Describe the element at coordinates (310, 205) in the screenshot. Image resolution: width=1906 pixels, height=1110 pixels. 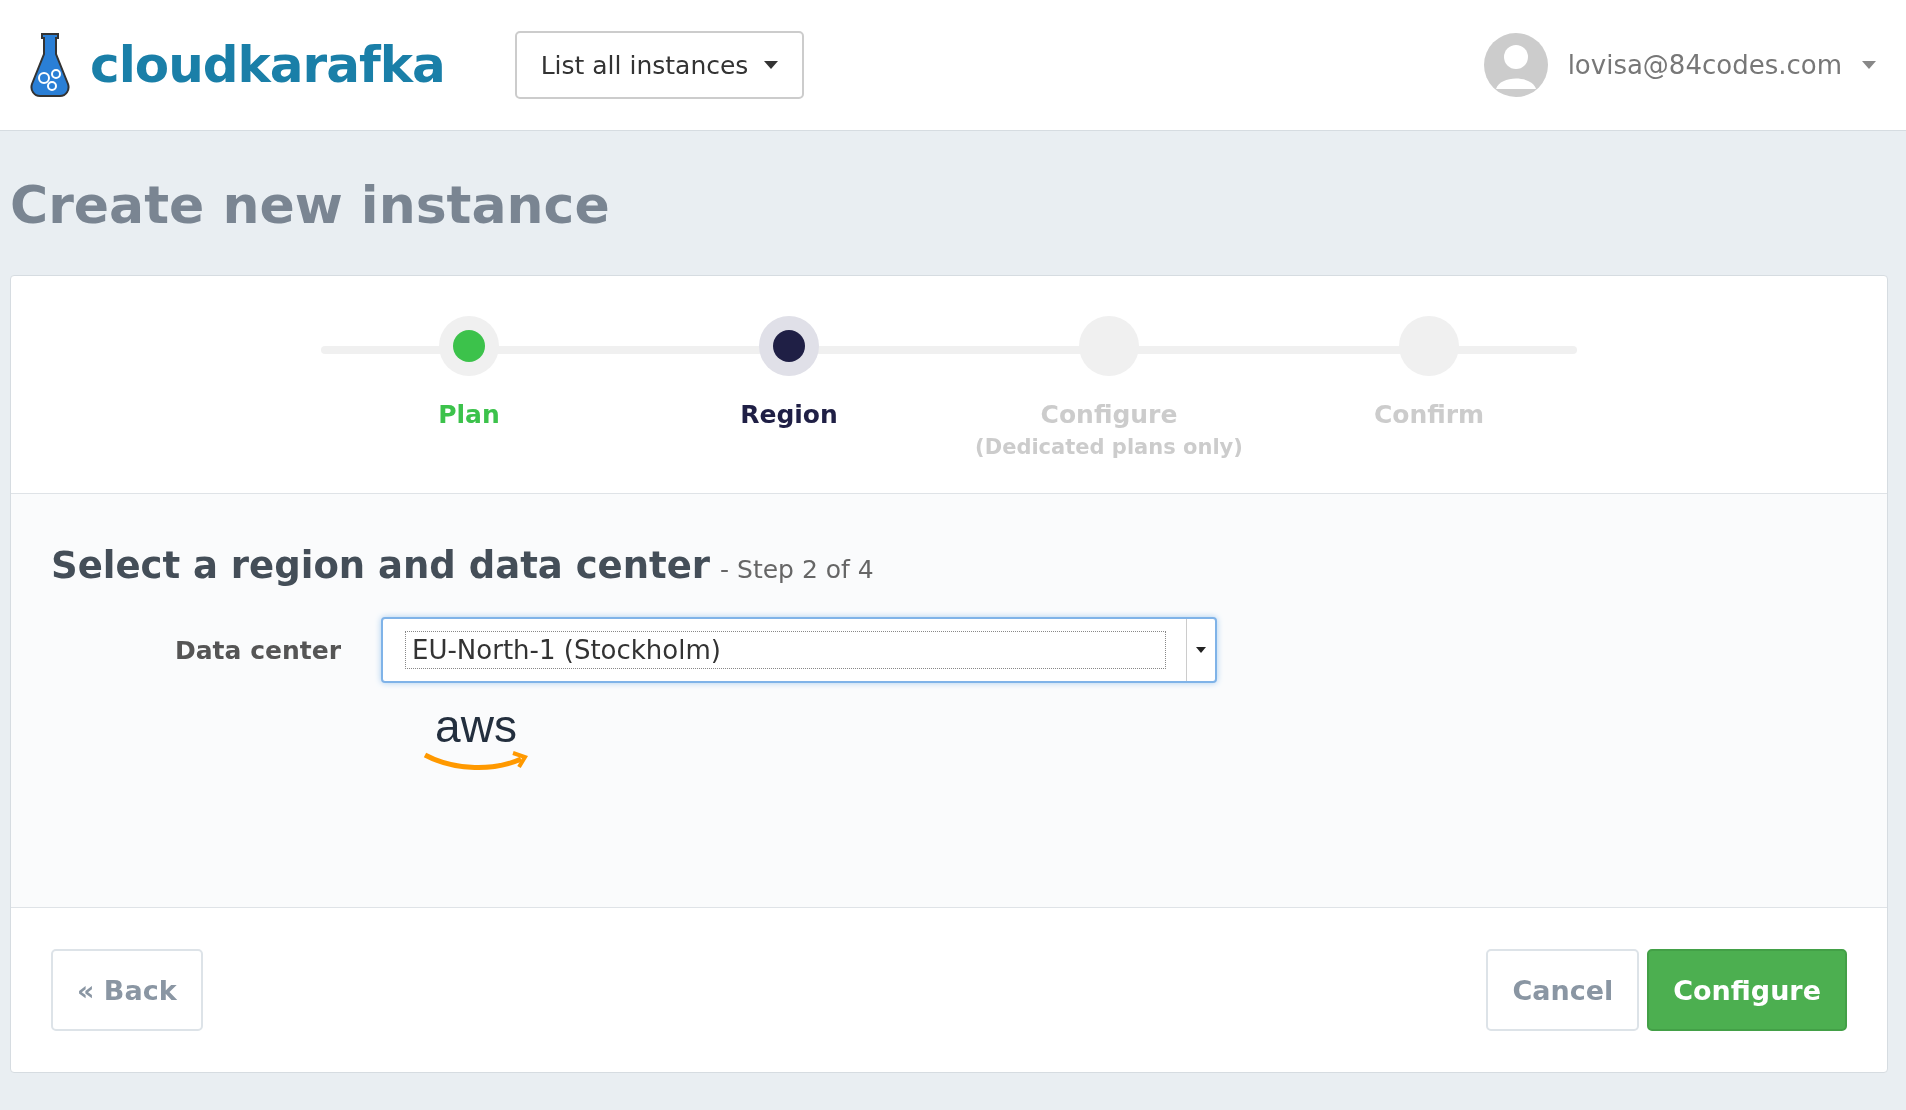
I see `page-title: Create new instance` at that location.